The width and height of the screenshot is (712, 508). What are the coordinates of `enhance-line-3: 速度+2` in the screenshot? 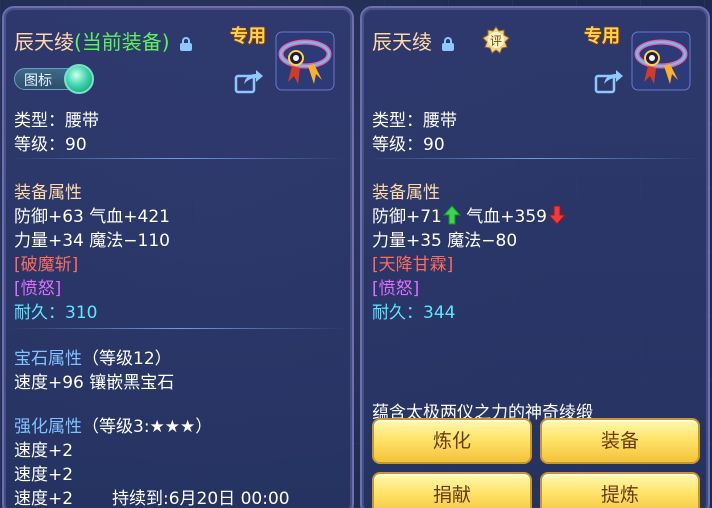 It's located at (44, 498).